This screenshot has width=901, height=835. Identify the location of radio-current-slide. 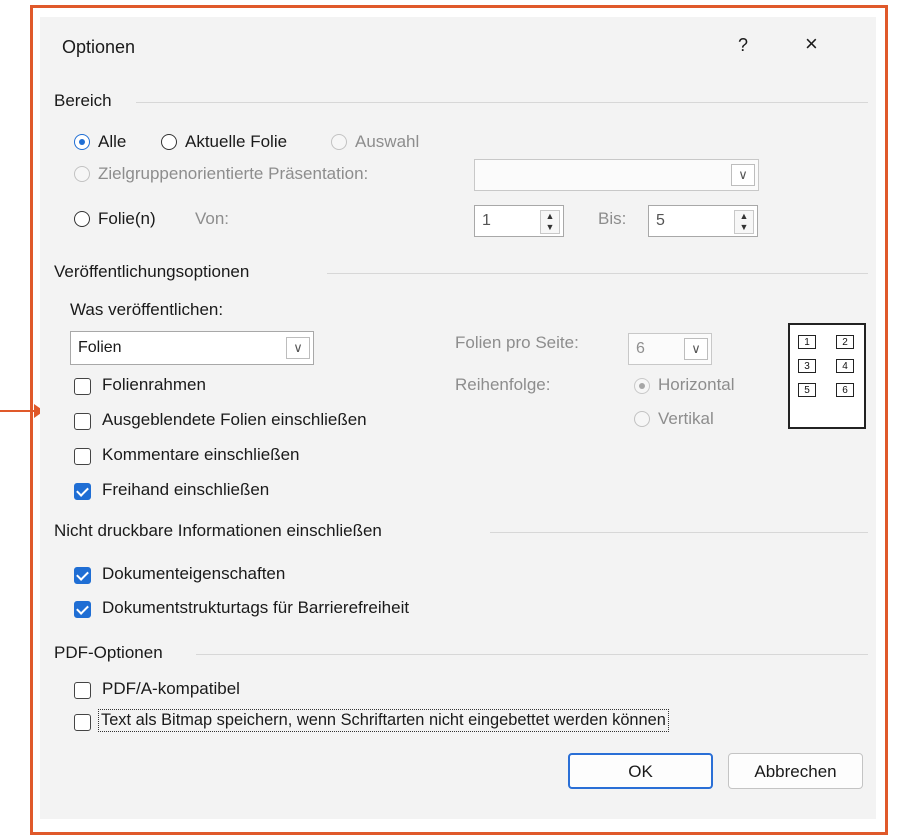
(169, 142).